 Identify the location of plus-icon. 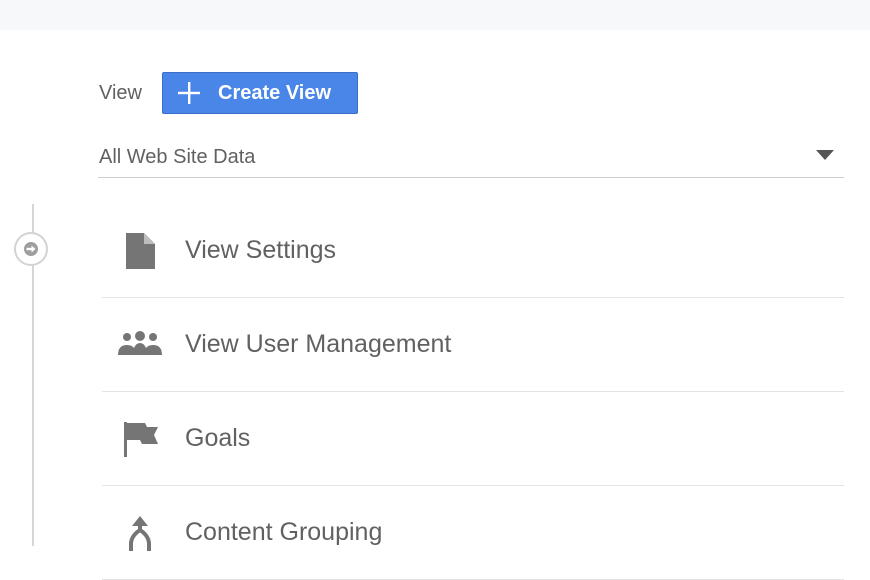
(189, 93).